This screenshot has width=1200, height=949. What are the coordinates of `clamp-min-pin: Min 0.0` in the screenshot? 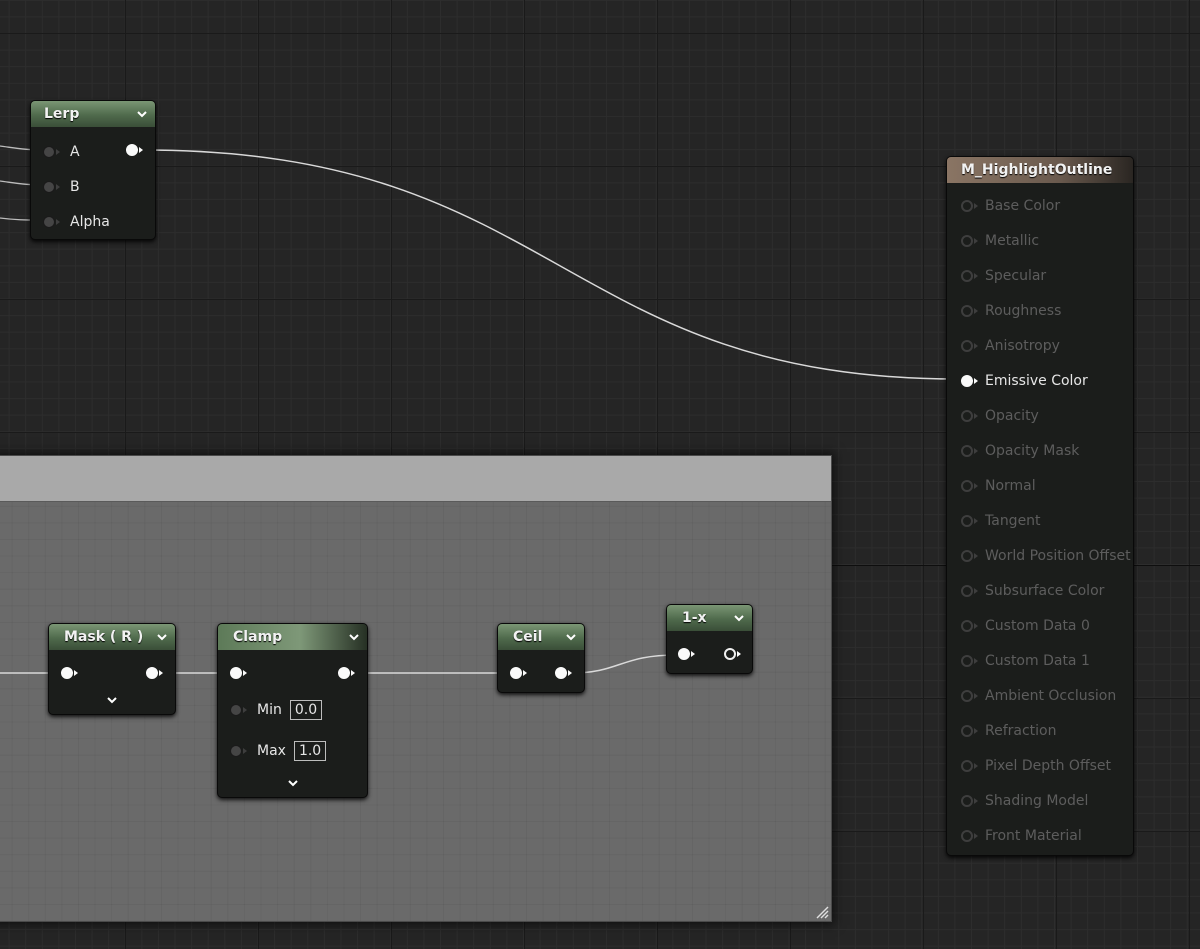 It's located at (276, 710).